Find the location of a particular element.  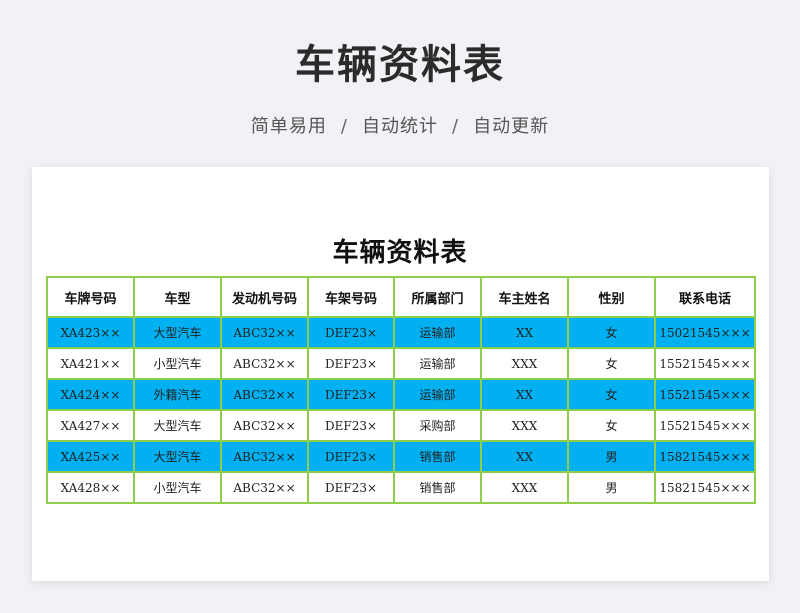

table-cell: 采购部 is located at coordinates (437, 425).